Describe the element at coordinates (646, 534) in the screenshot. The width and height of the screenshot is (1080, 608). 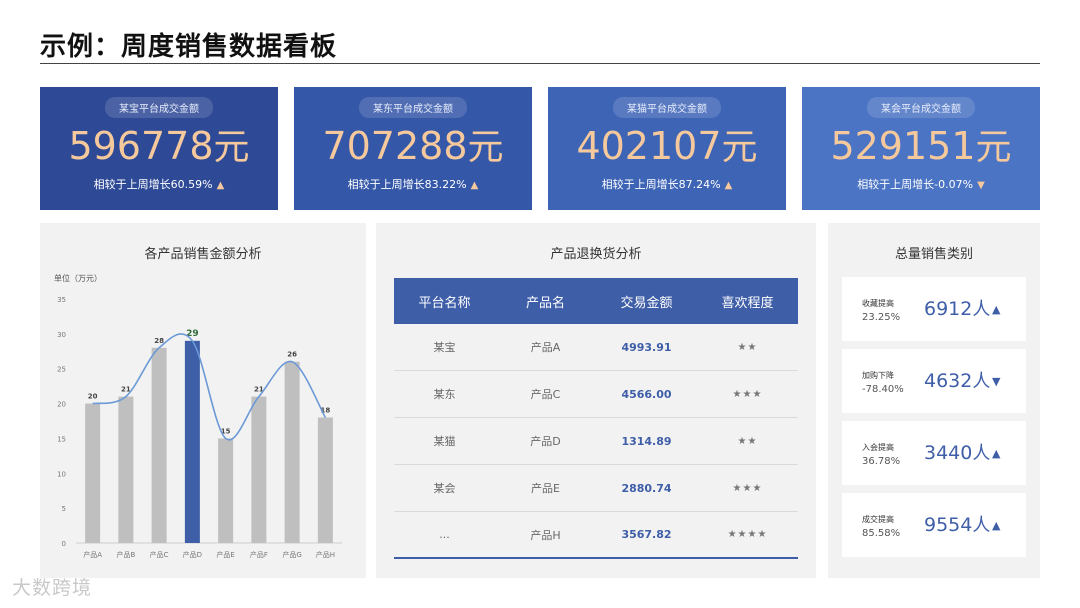
I see `cell-amount: 3567.82` at that location.